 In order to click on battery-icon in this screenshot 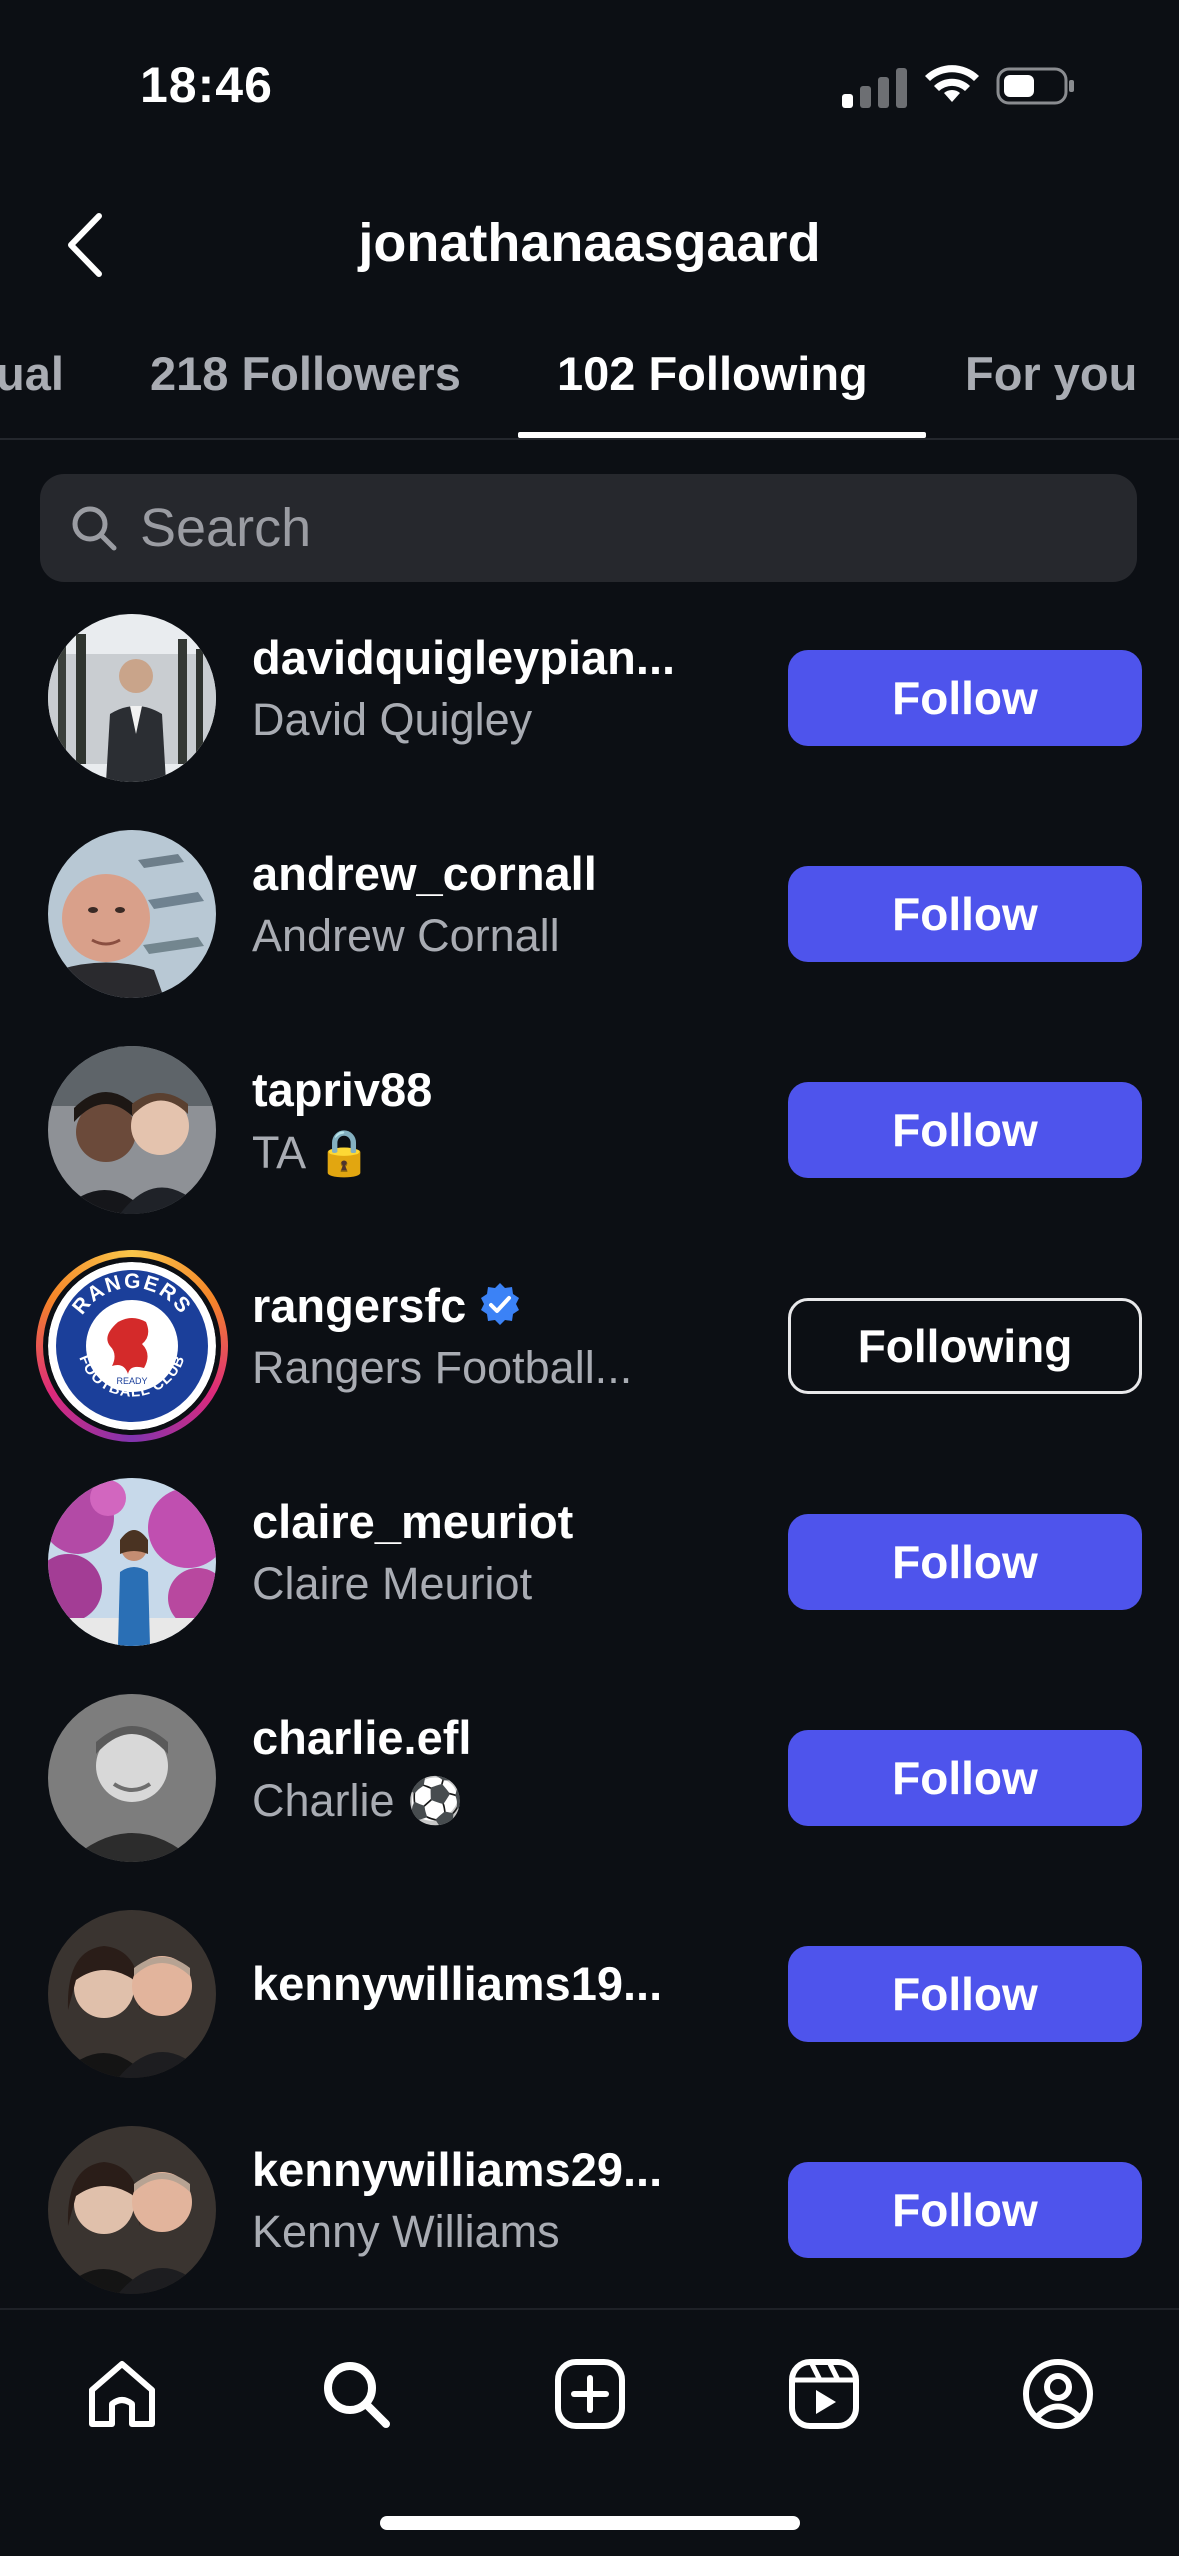, I will do `click(1035, 86)`.